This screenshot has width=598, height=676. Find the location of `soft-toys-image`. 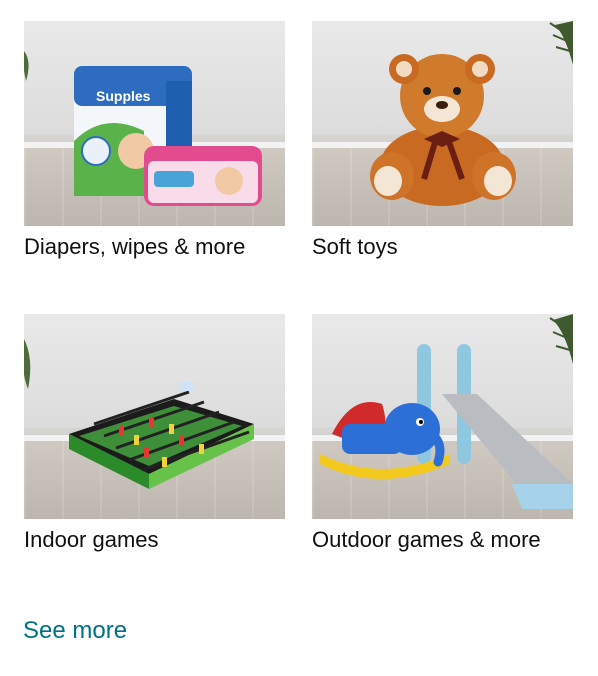

soft-toys-image is located at coordinates (442, 123).